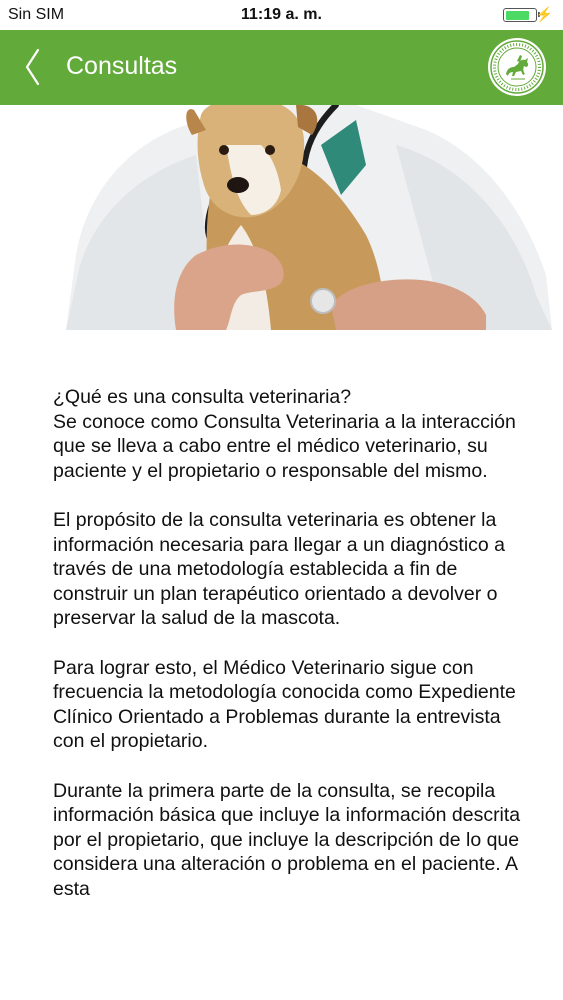 This screenshot has width=563, height=1000. Describe the element at coordinates (281, 67) in the screenshot. I see `navigation-bar: Consultas` at that location.